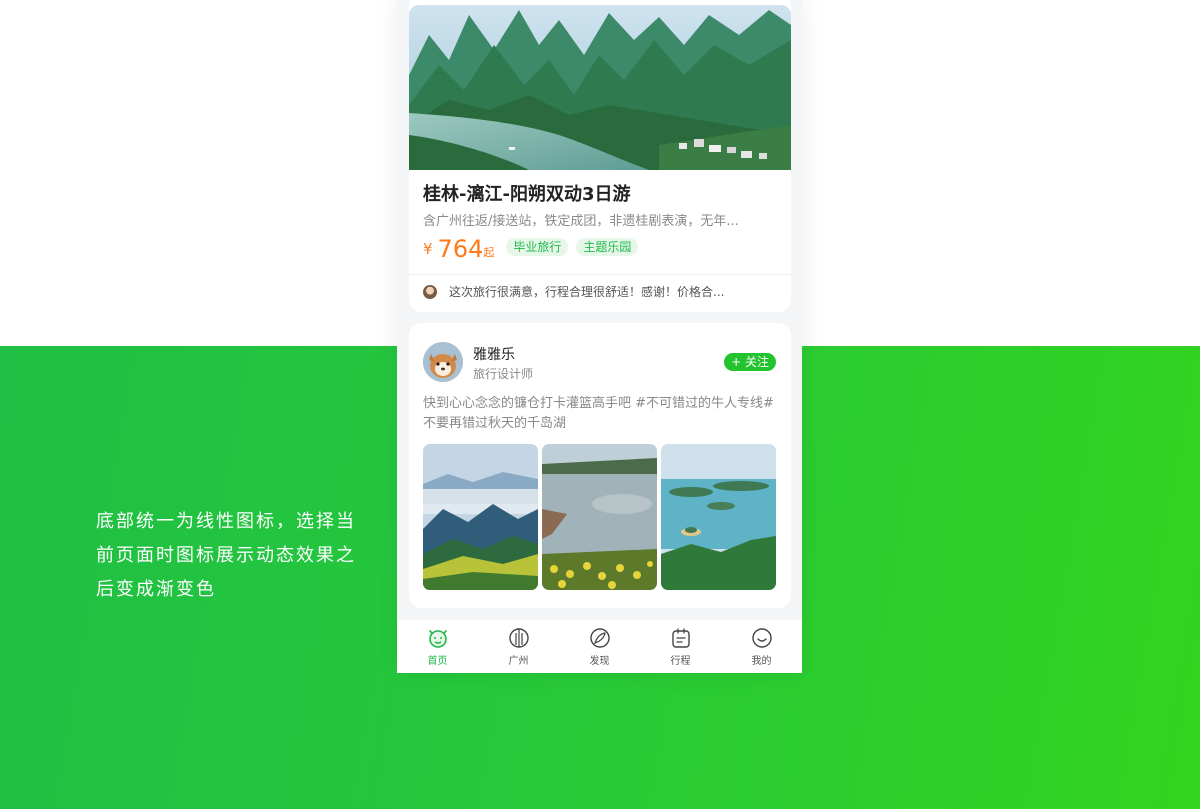 The height and width of the screenshot is (809, 1200). I want to click on discover-icon, so click(599, 638).